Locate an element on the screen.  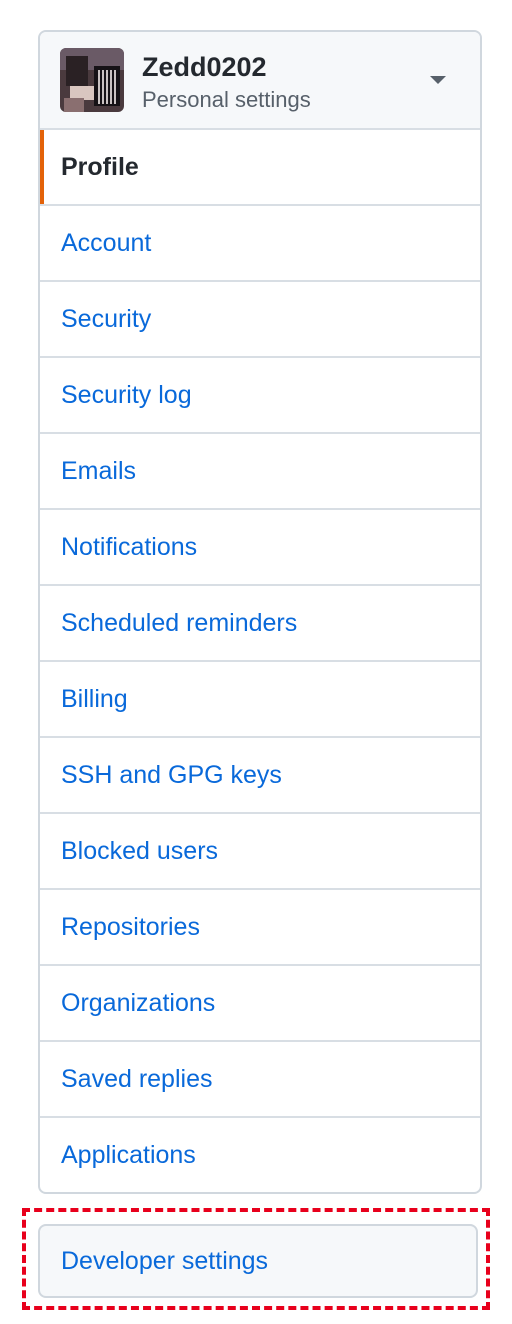
nav-item-label: Security log is located at coordinates (126, 394).